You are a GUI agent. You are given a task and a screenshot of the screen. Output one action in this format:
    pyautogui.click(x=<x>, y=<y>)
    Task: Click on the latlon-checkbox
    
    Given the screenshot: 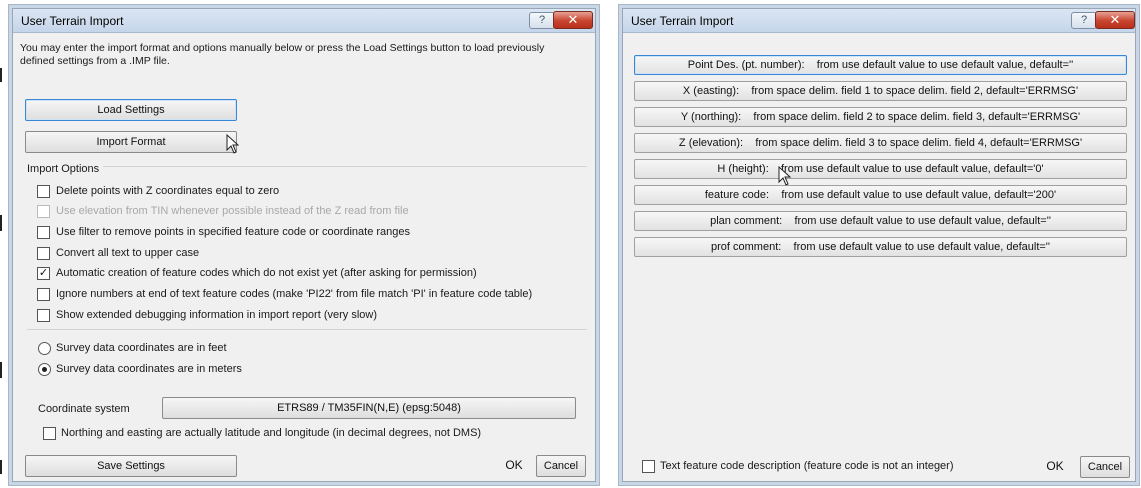 What is the action you would take?
    pyautogui.click(x=49, y=433)
    